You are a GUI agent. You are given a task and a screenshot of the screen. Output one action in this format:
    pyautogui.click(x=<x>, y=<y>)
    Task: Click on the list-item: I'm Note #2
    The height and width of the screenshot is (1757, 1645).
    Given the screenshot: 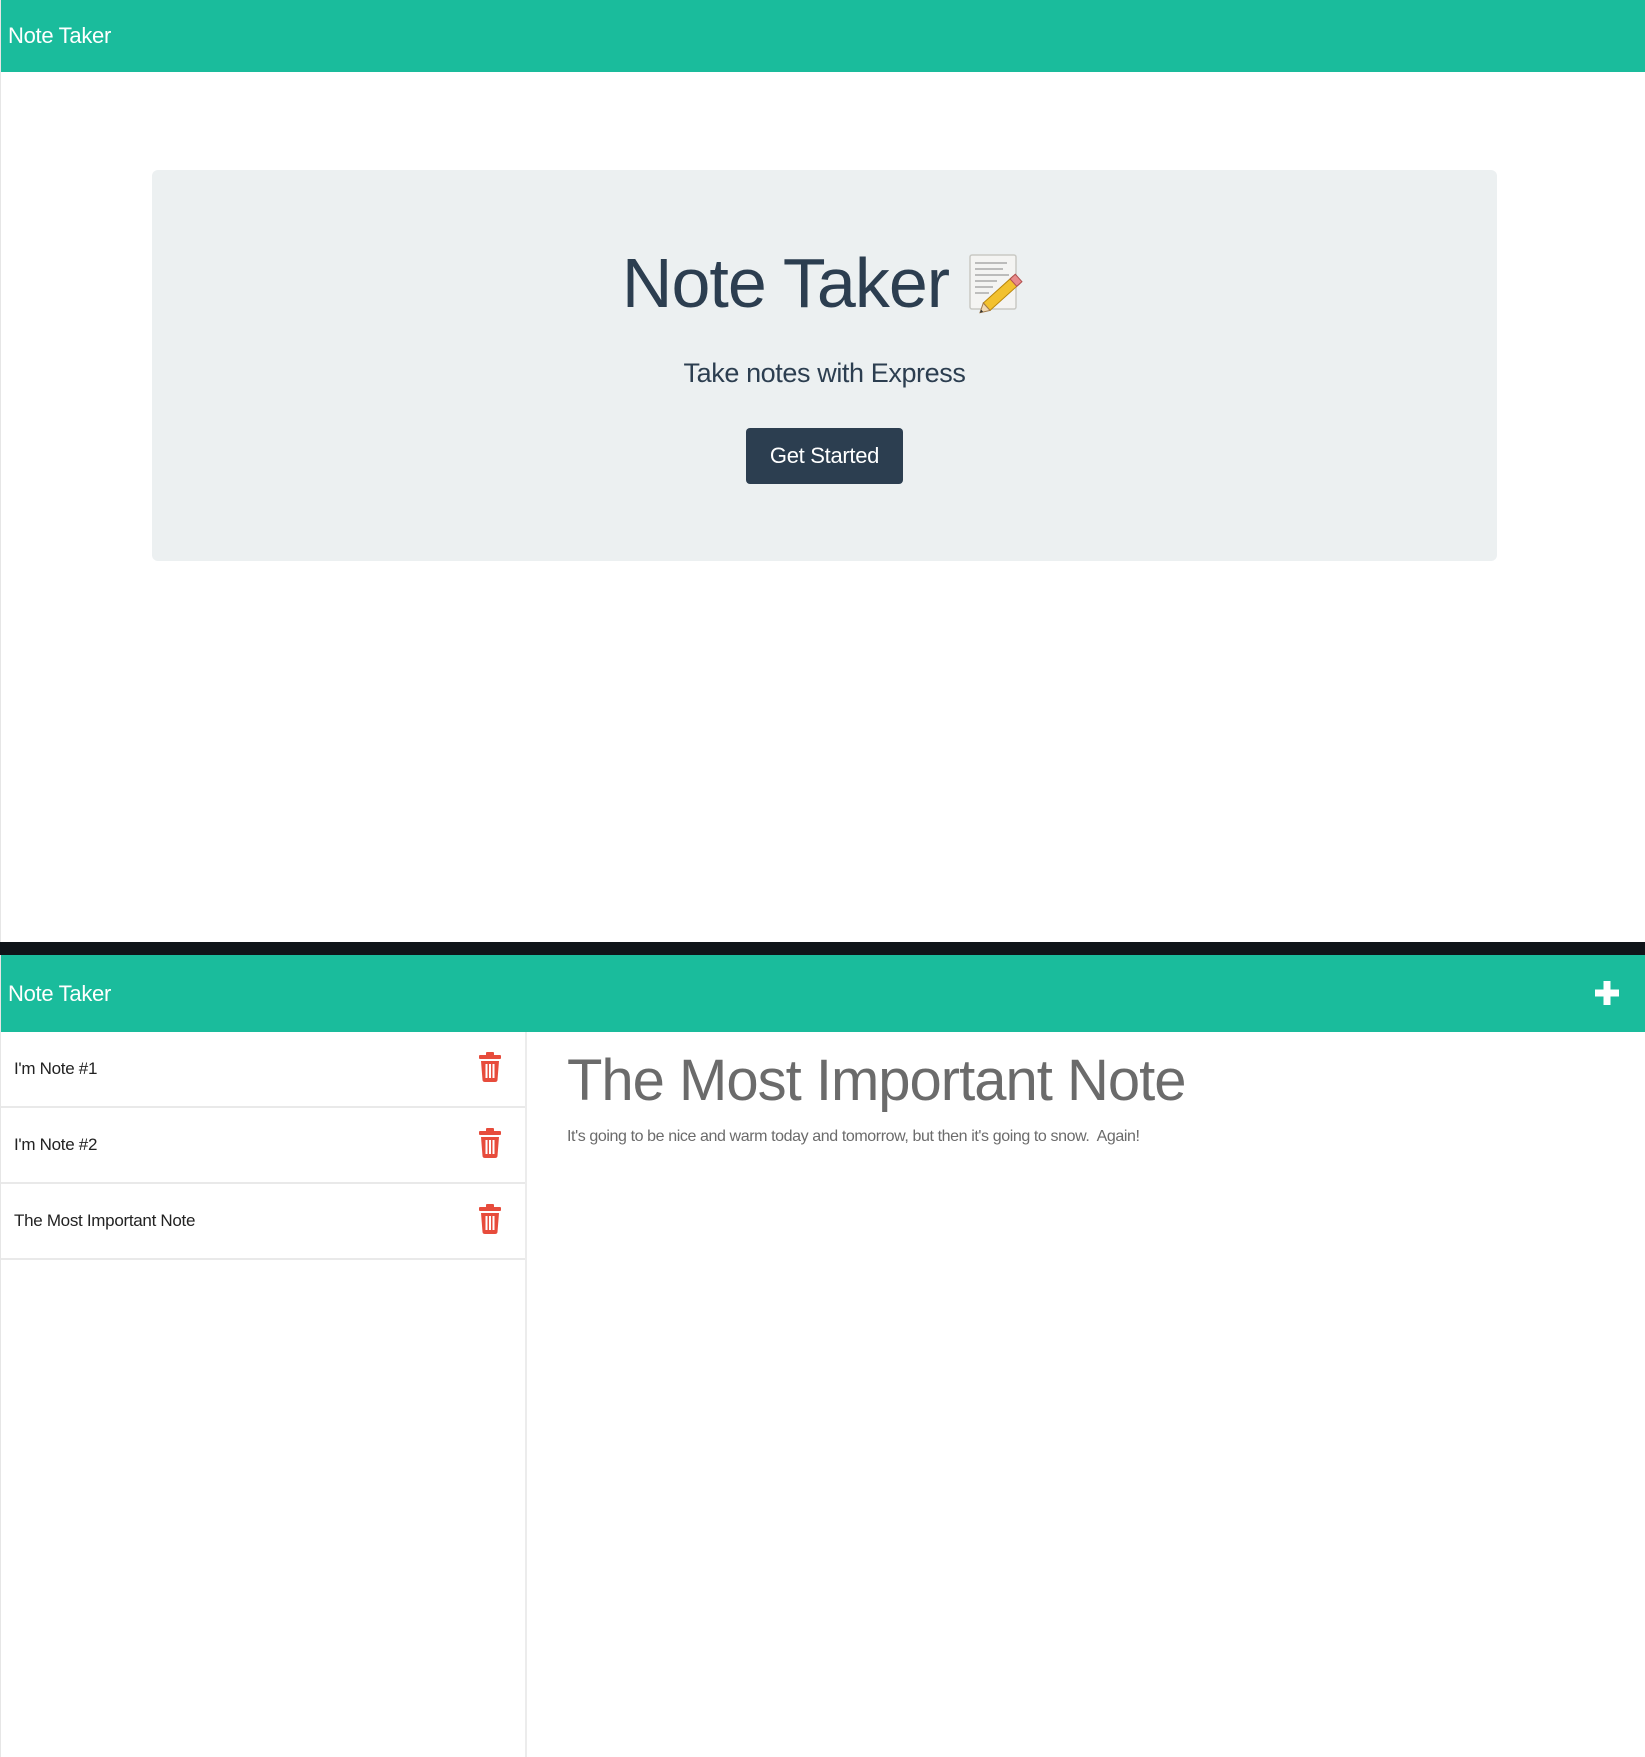 What is the action you would take?
    pyautogui.click(x=263, y=1146)
    